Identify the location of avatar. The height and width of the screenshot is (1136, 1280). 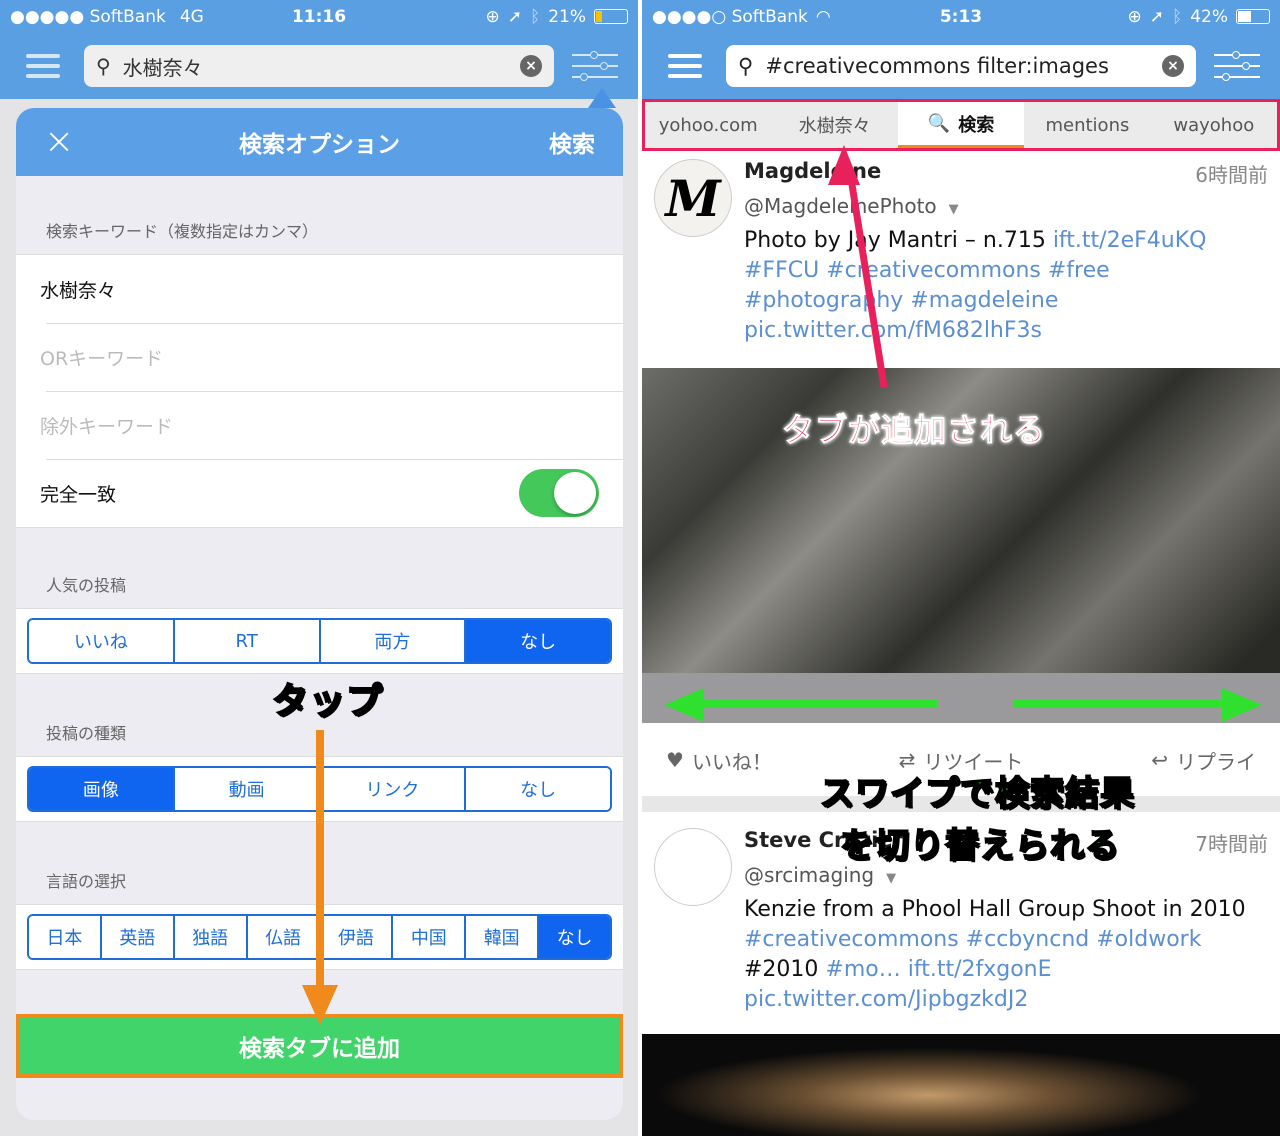
(693, 867).